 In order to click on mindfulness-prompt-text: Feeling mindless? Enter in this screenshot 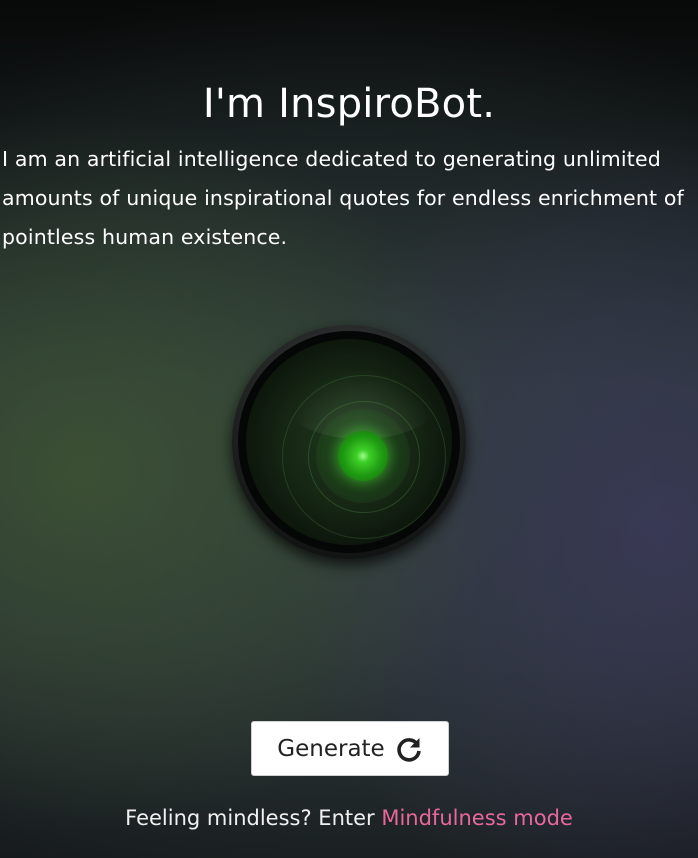, I will do `click(253, 818)`.